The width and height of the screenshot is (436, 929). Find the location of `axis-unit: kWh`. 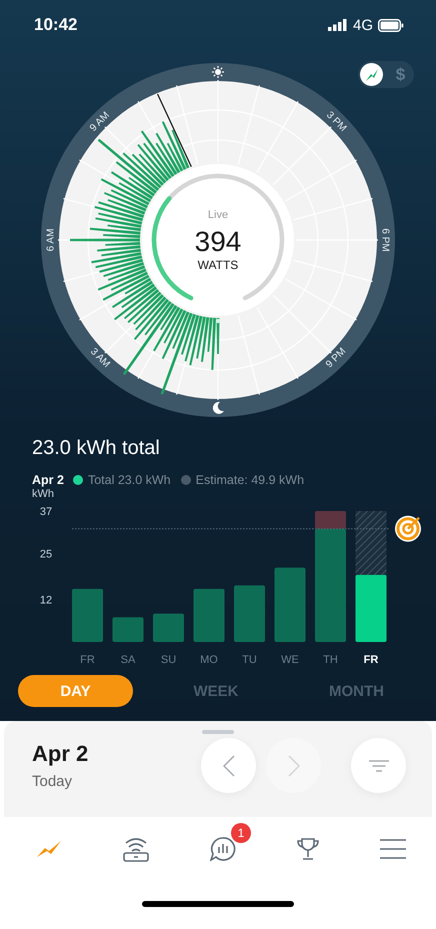

axis-unit: kWh is located at coordinates (43, 494).